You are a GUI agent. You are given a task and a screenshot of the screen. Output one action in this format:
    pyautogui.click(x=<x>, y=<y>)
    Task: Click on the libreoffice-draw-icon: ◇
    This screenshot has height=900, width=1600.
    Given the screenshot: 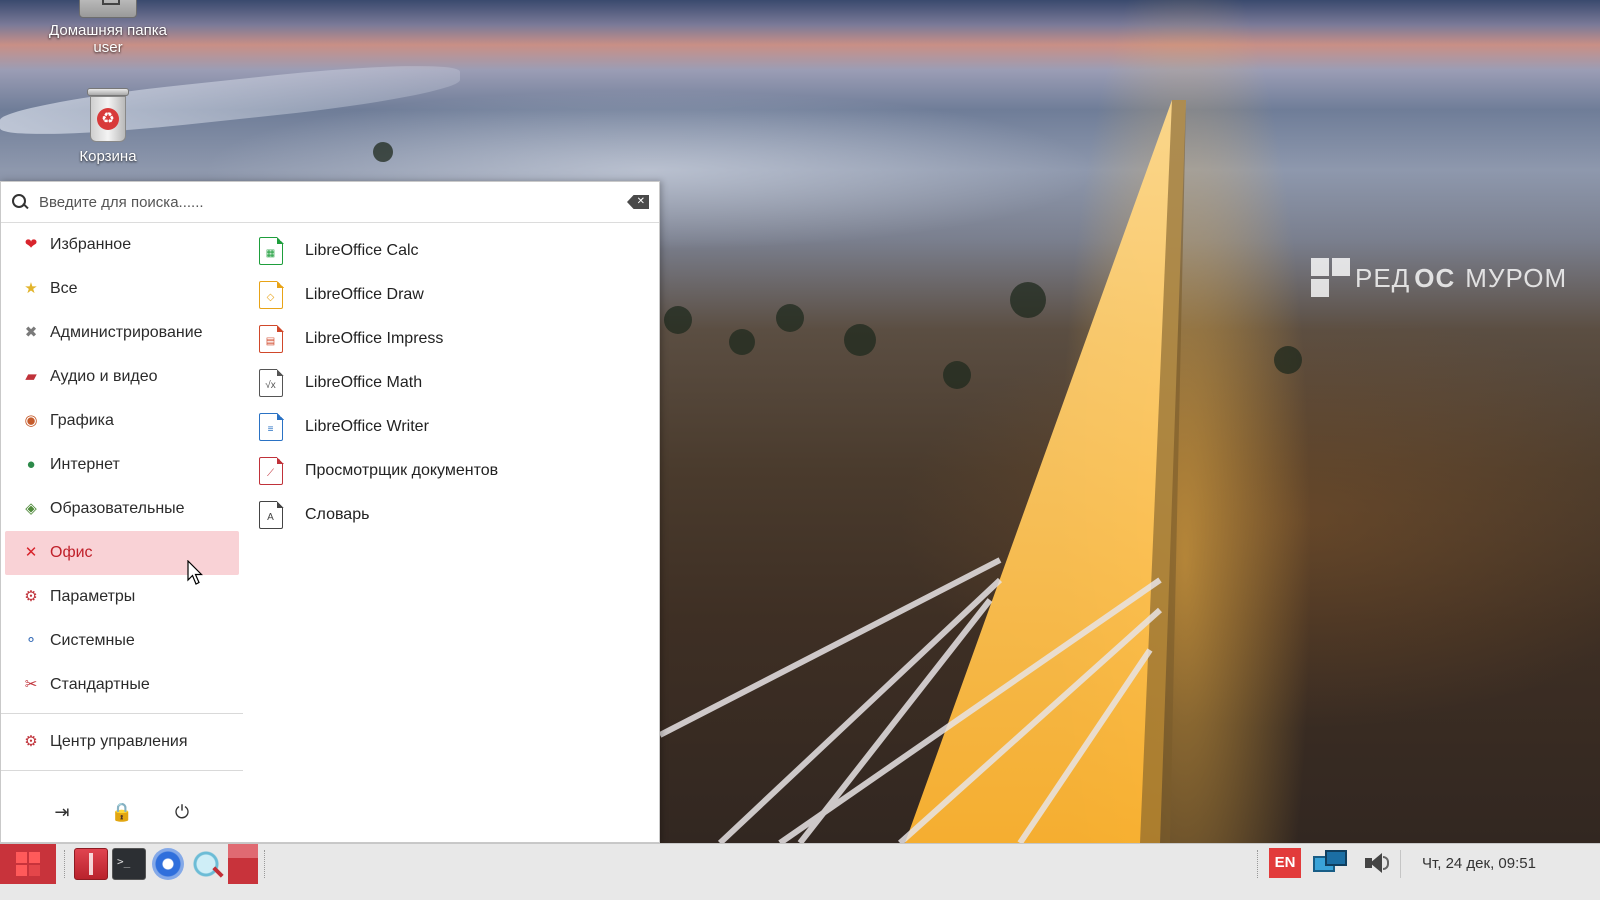 What is the action you would take?
    pyautogui.click(x=271, y=294)
    